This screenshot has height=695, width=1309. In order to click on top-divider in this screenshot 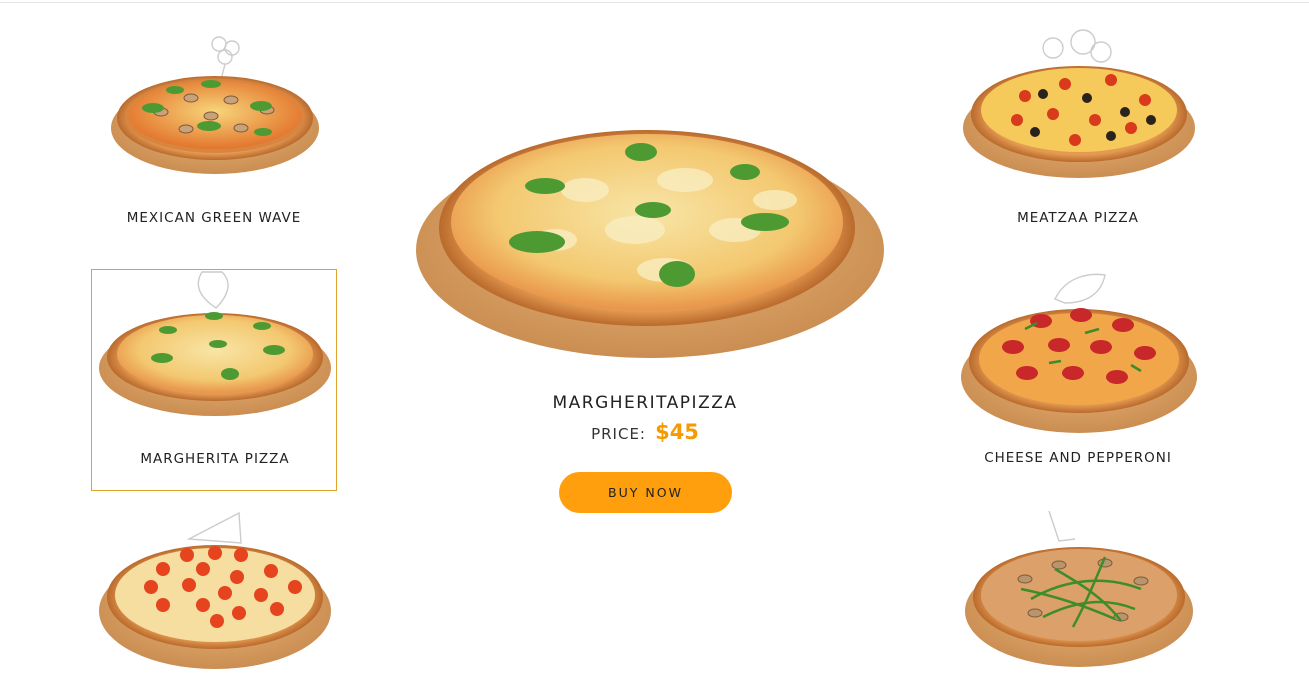, I will do `click(654, 2)`.